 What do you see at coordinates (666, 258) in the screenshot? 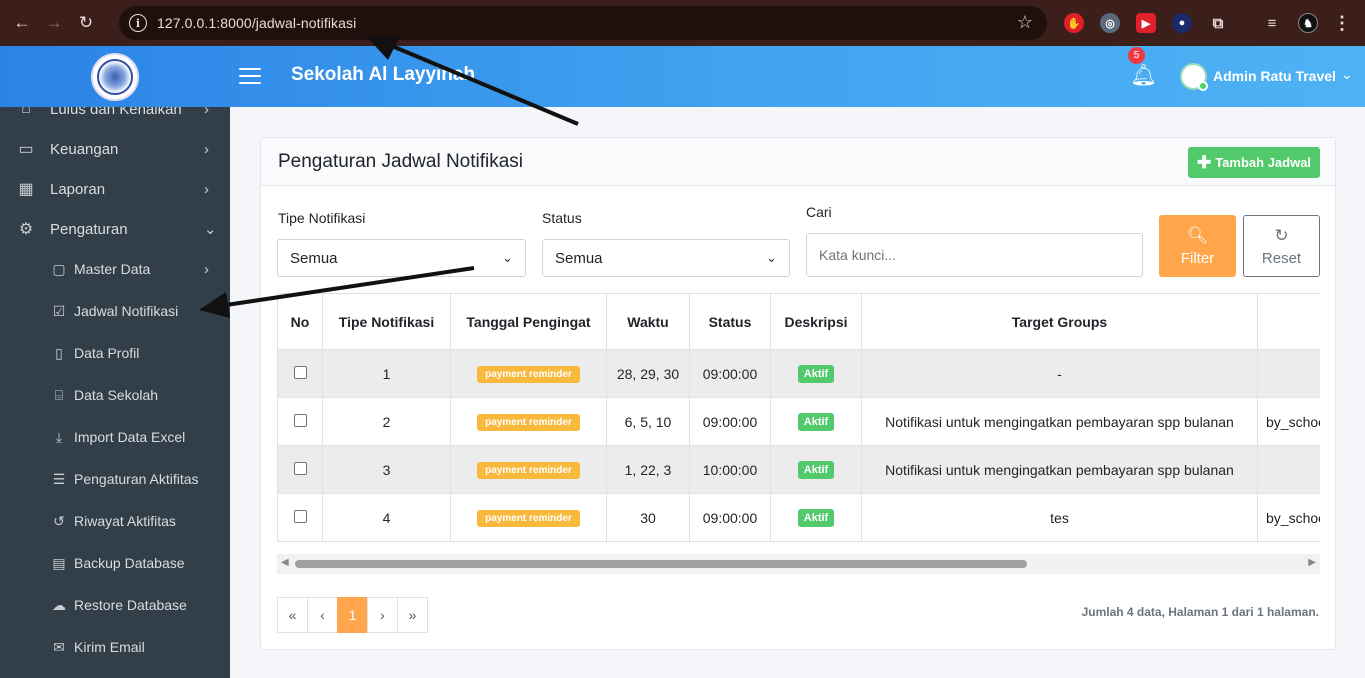
I see `status-filter-select: Semua ⌄` at bounding box center [666, 258].